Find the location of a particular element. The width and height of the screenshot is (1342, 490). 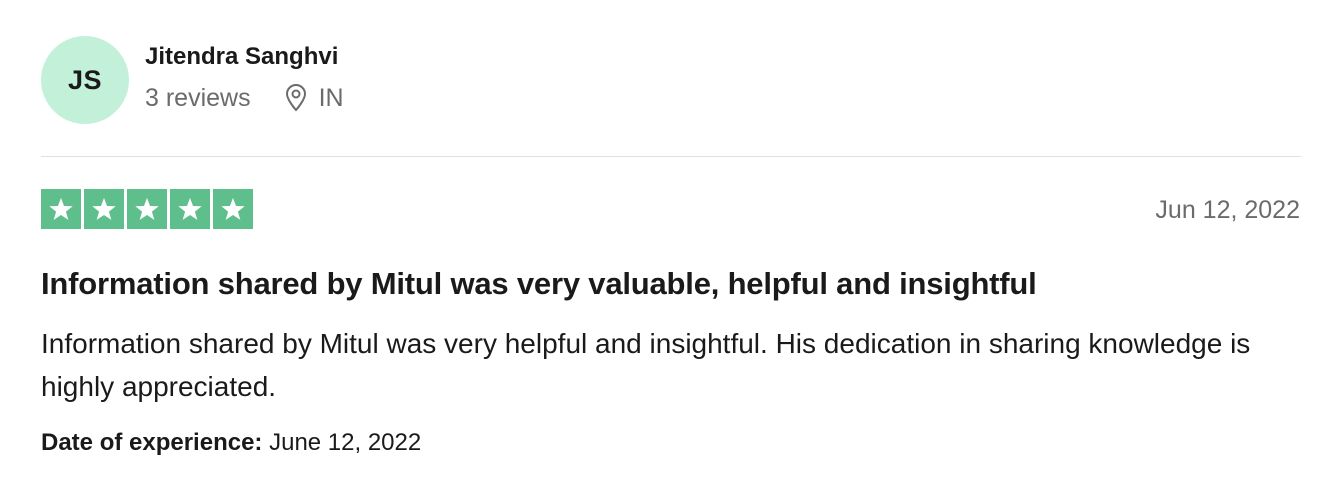

avatar-initials: JS is located at coordinates (85, 79).